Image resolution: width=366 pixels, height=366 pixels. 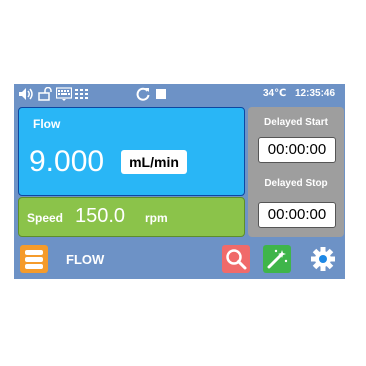 I want to click on search-button, so click(x=236, y=259).